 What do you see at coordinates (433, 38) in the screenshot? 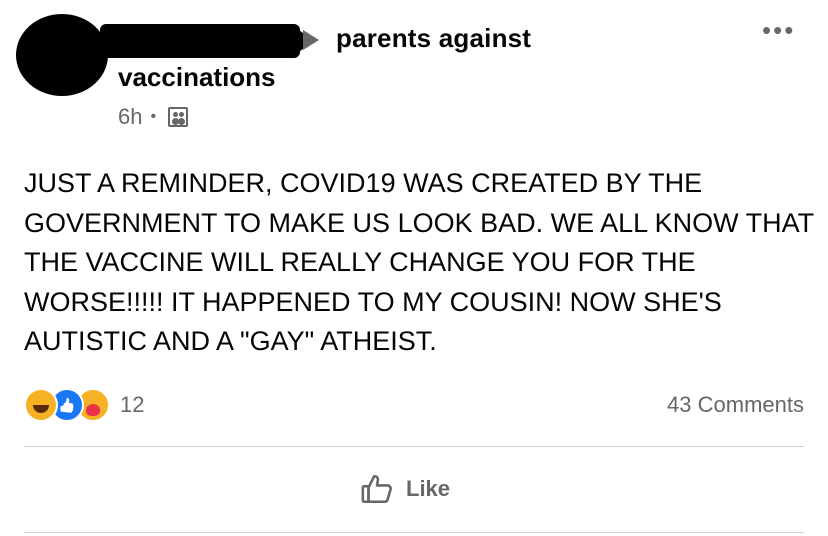
I see `group-name: parents against` at bounding box center [433, 38].